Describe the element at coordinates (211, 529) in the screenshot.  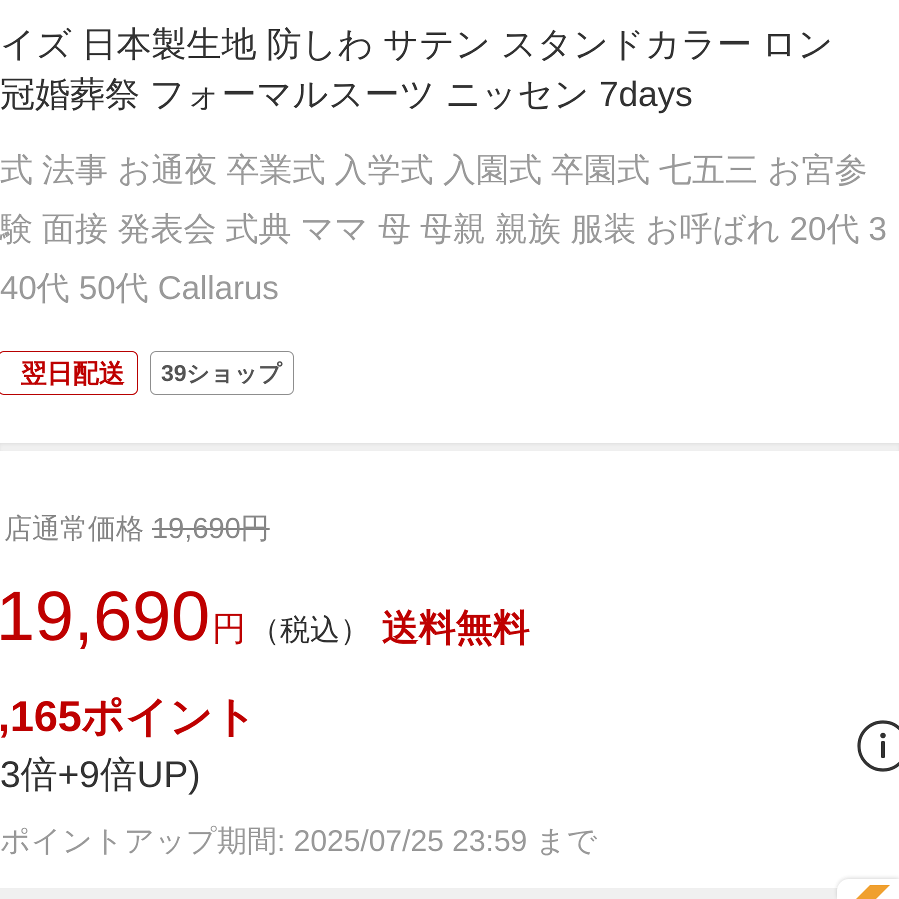
I see `regular-price: 19,690円` at that location.